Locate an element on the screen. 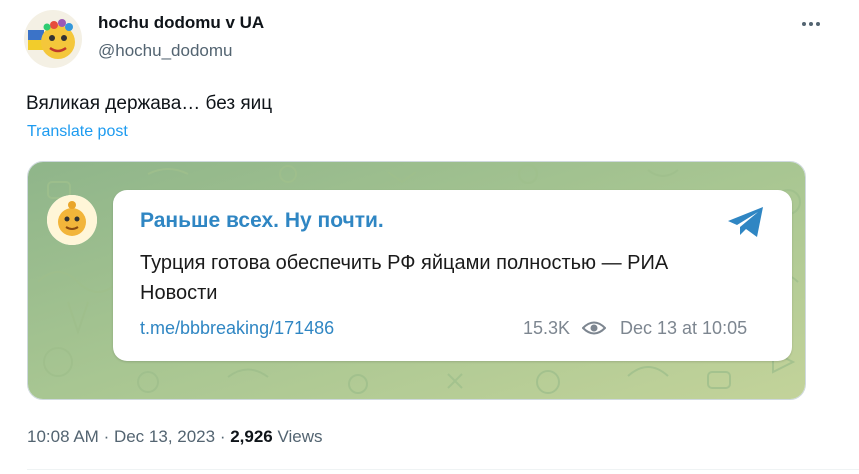 This screenshot has height=474, width=859. more-options-button is located at coordinates (811, 24).